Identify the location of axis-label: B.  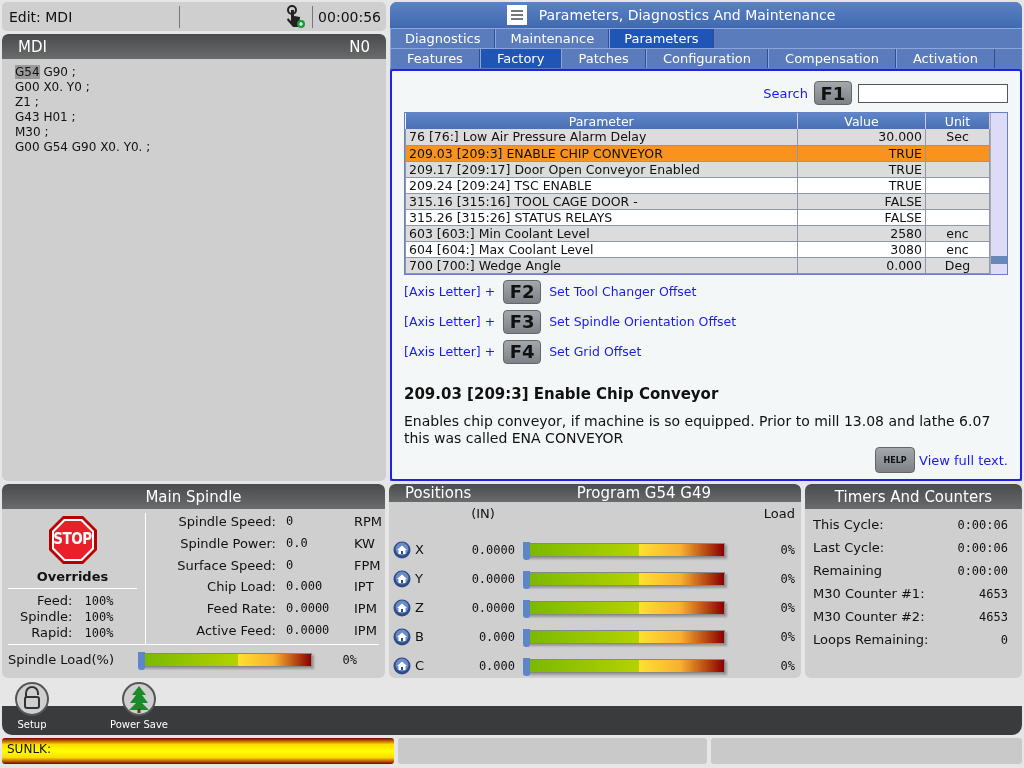
(420, 636).